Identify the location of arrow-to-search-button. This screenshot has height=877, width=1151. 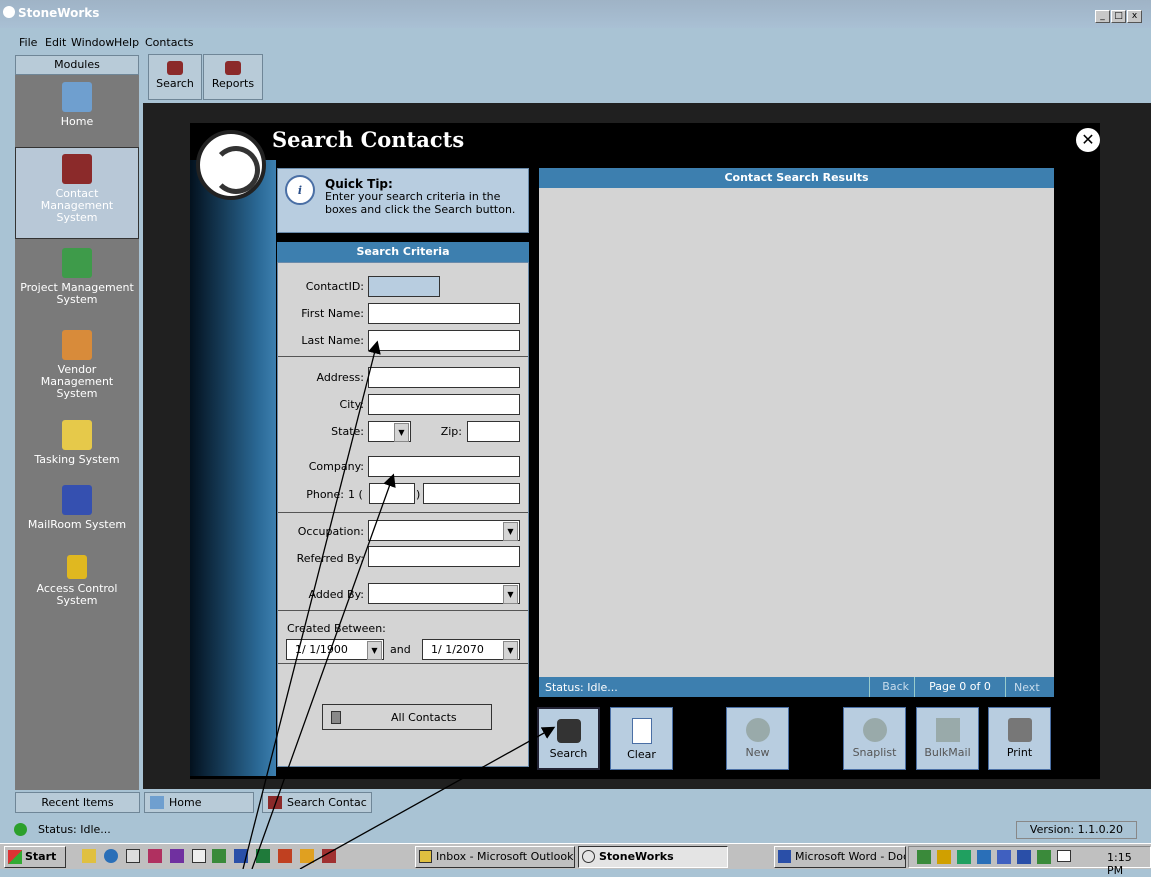
(427, 797).